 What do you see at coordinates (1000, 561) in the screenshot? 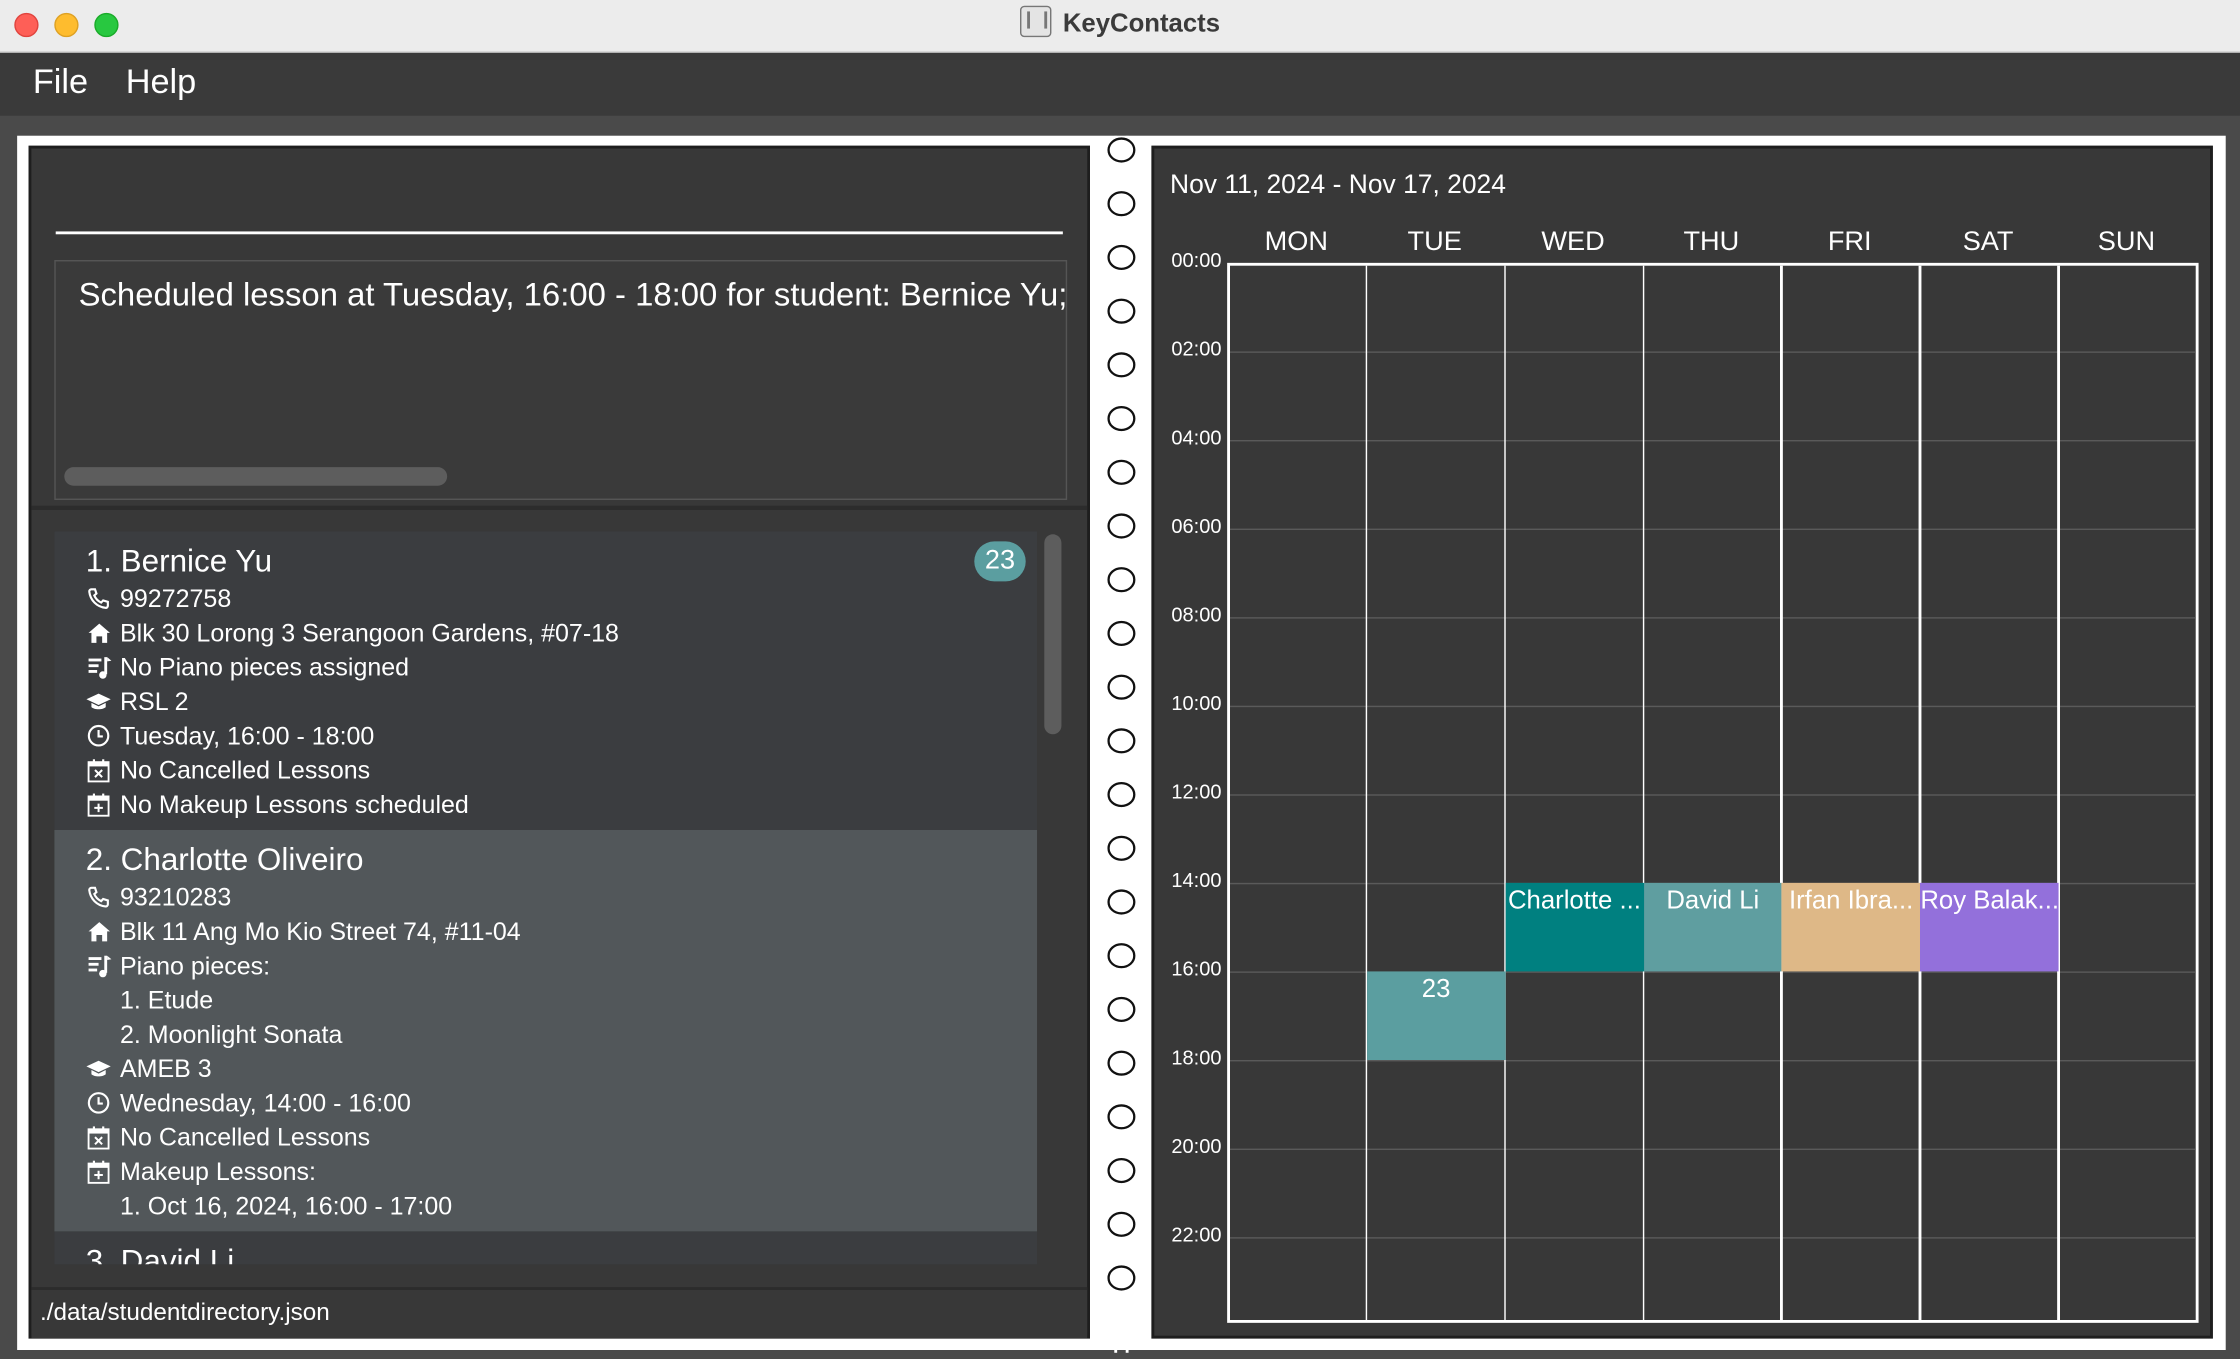
I see `student-index-badge: 23` at bounding box center [1000, 561].